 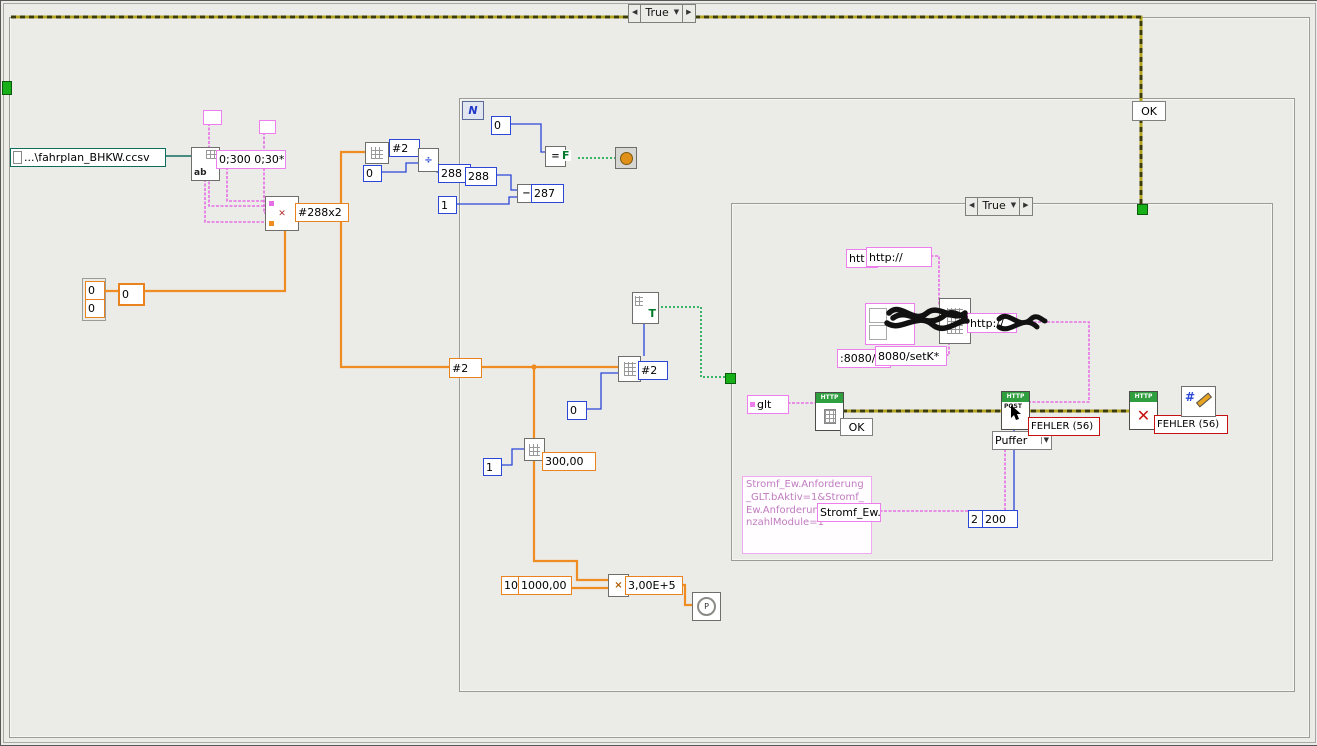 I want to click on loop-tunnel-value: 288, so click(x=481, y=176).